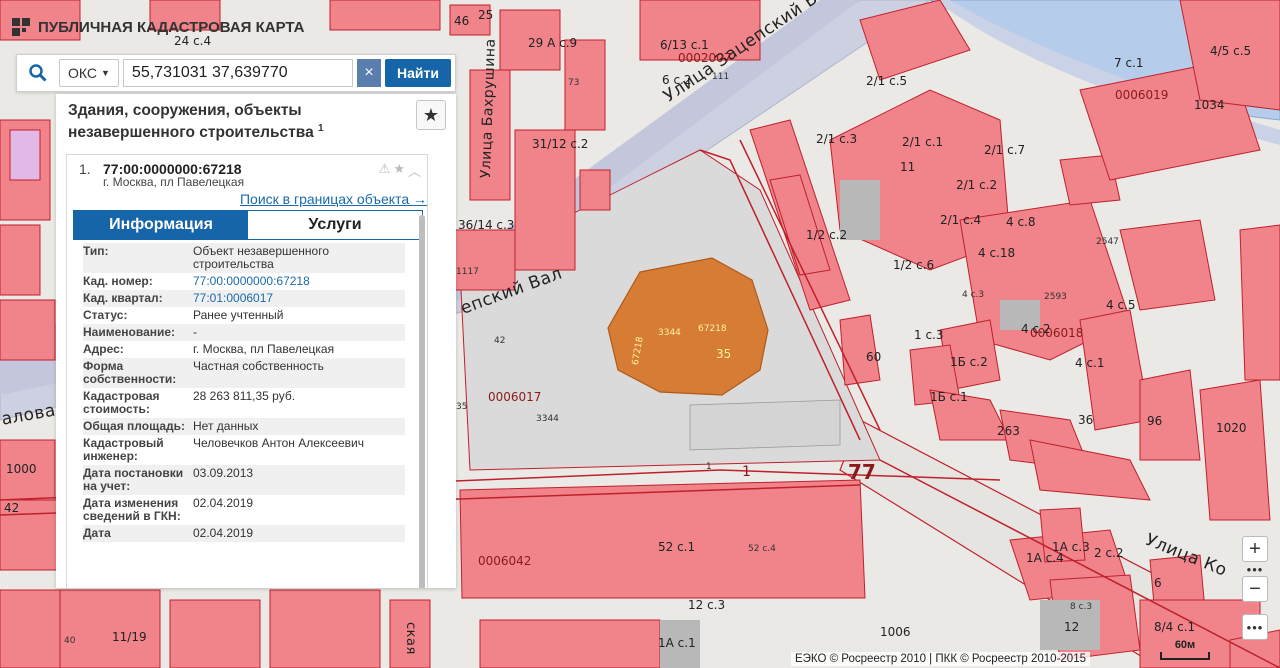 The width and height of the screenshot is (1280, 668). What do you see at coordinates (418, 73) in the screenshot?
I see `find-button: Найти` at bounding box center [418, 73].